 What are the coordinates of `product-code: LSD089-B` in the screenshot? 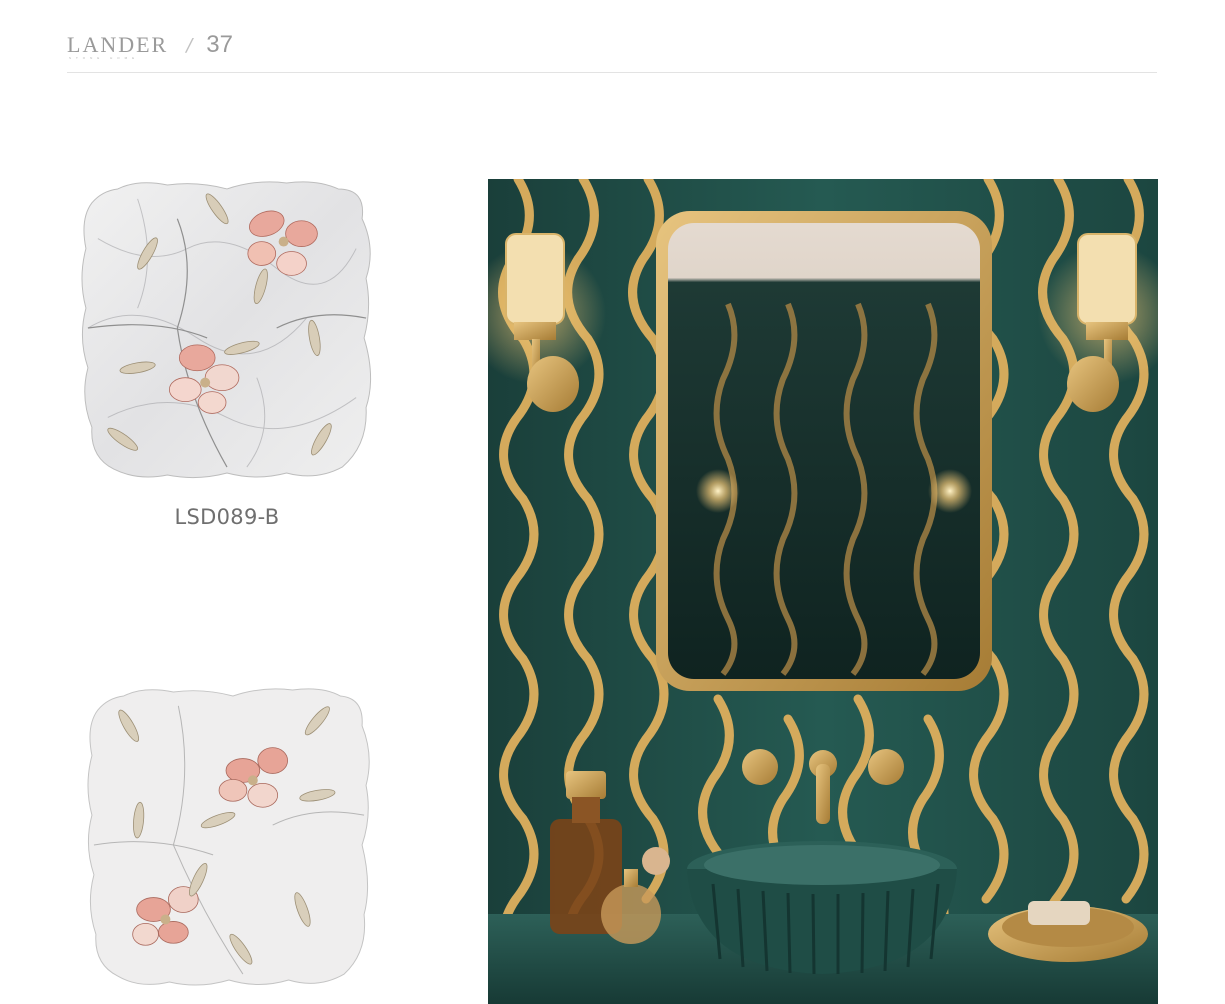 It's located at (227, 517).